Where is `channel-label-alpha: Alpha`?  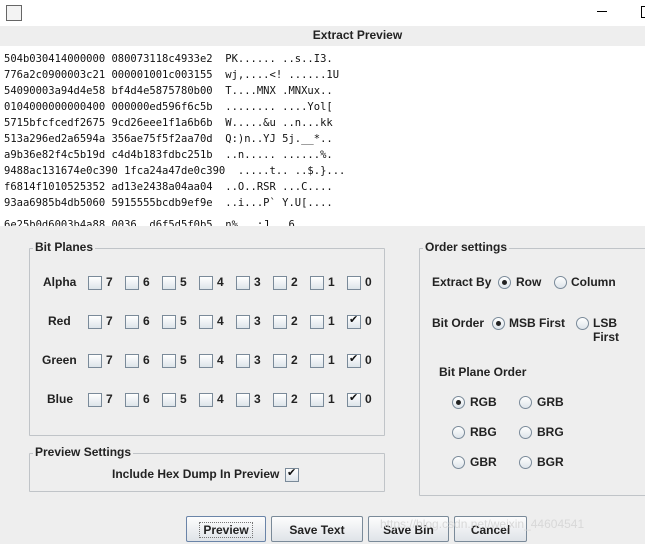
channel-label-alpha: Alpha is located at coordinates (60, 282).